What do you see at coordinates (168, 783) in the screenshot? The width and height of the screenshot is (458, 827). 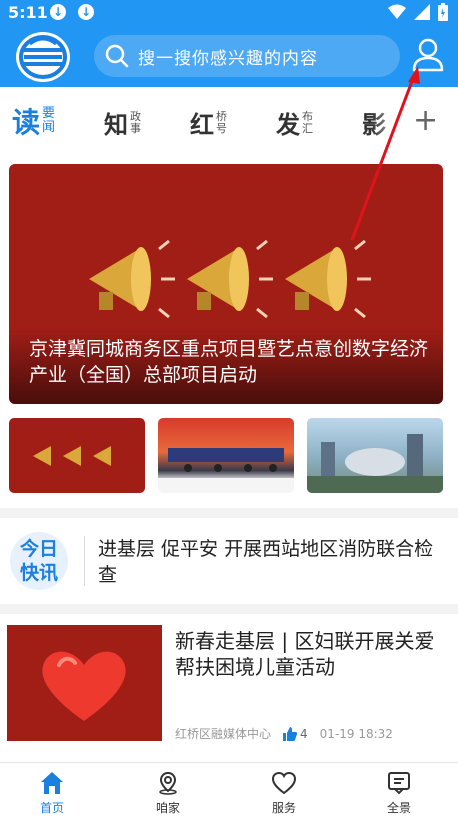 I see `location-icon` at bounding box center [168, 783].